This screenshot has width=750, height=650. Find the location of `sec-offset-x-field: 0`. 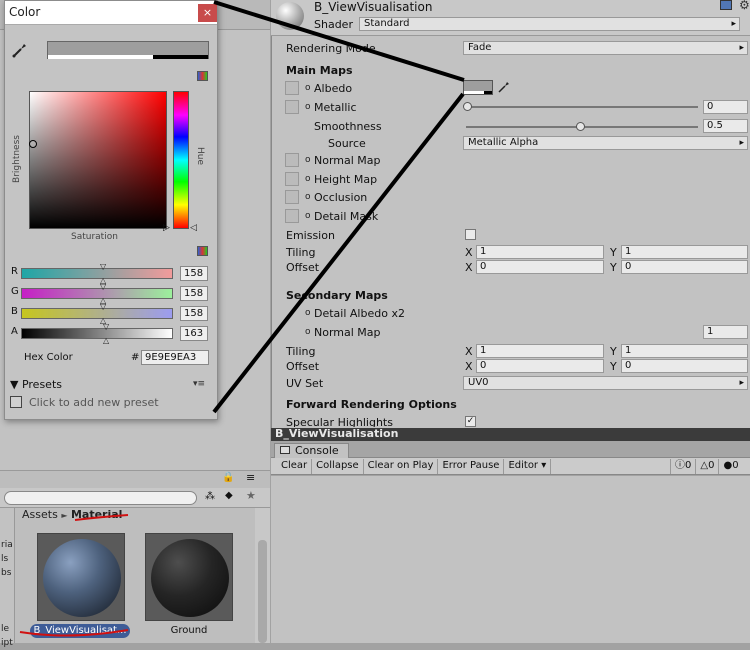

sec-offset-x-field: 0 is located at coordinates (540, 366).